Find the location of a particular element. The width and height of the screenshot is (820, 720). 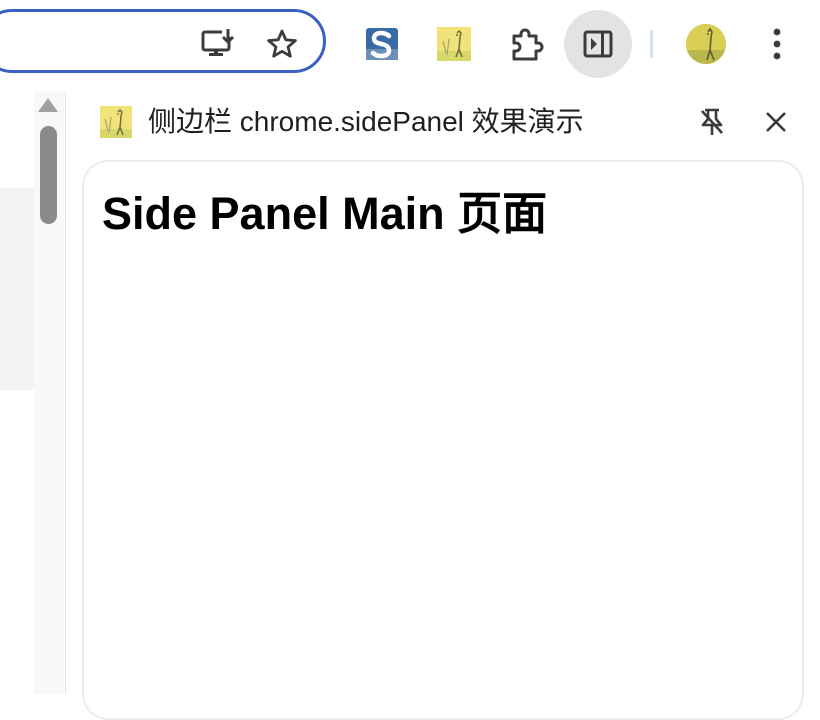

puzzle-icon is located at coordinates (527, 45).